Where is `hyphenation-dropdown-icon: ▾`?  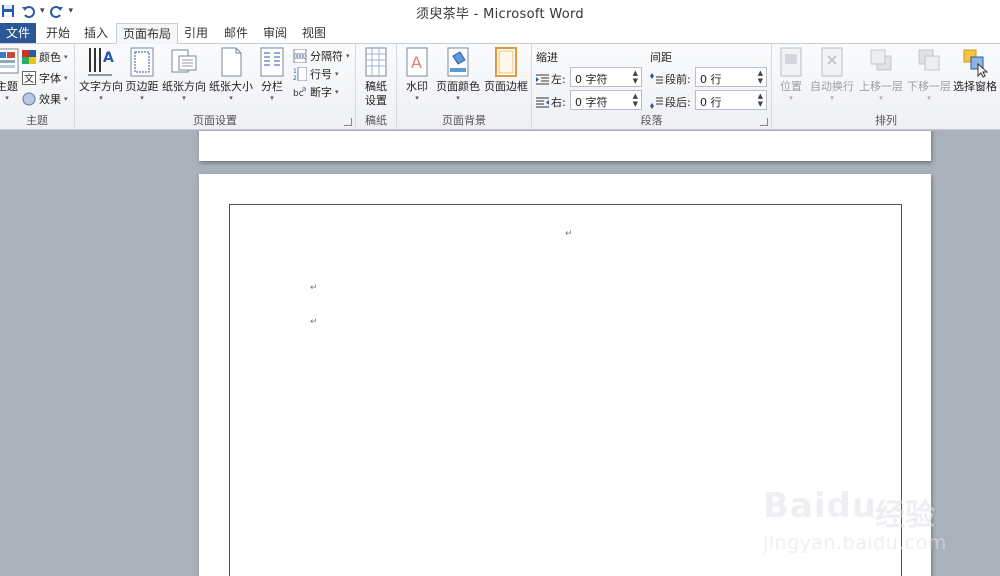 hyphenation-dropdown-icon: ▾ is located at coordinates (337, 92).